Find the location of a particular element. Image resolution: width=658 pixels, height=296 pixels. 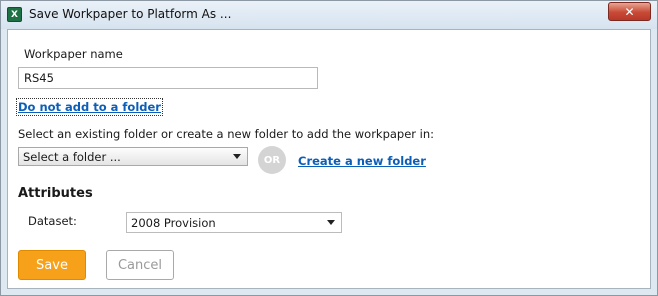

workpaper-name-label: Workpaper name is located at coordinates (73, 54).